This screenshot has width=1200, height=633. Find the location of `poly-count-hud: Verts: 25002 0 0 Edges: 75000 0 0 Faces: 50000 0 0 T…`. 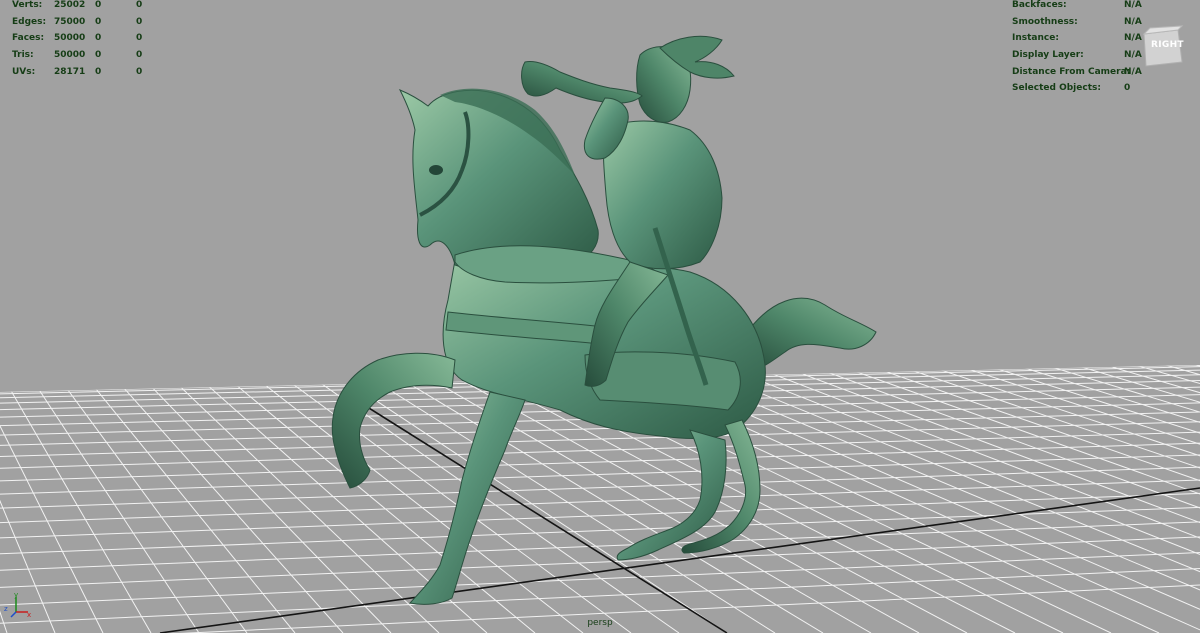

poly-count-hud: Verts: 25002 0 0 Edges: 75000 0 0 Faces: 50000 0 0 T… is located at coordinates (92, 40).